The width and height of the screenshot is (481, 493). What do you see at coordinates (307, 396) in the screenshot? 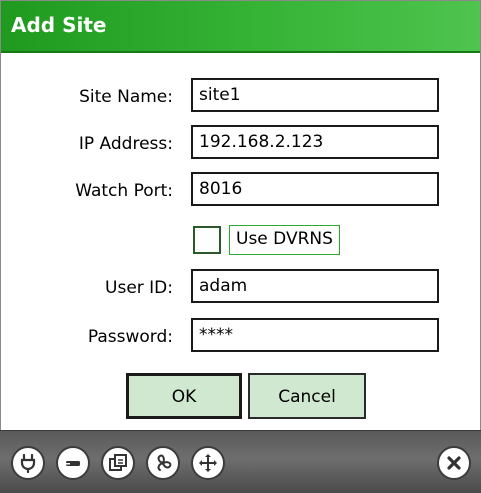
I see `cancel-button: Cancel` at bounding box center [307, 396].